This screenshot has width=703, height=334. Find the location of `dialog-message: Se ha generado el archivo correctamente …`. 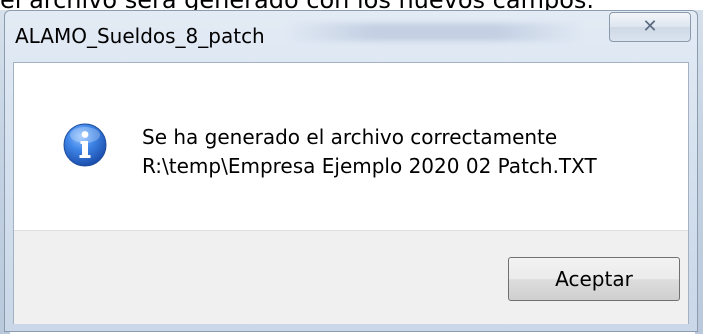

dialog-message: Se ha generado el archivo correctamente … is located at coordinates (369, 152).